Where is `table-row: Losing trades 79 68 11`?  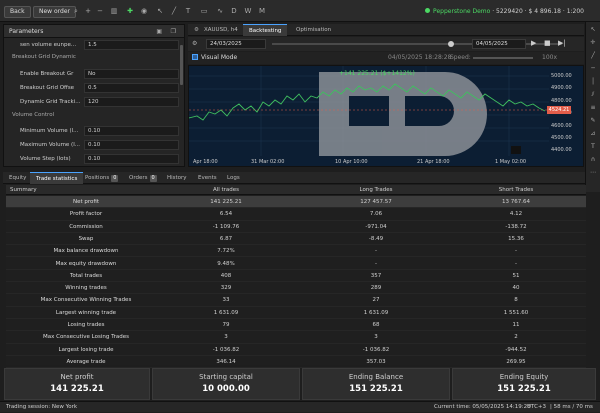 table-row: Losing trades 79 68 11 is located at coordinates (296, 325).